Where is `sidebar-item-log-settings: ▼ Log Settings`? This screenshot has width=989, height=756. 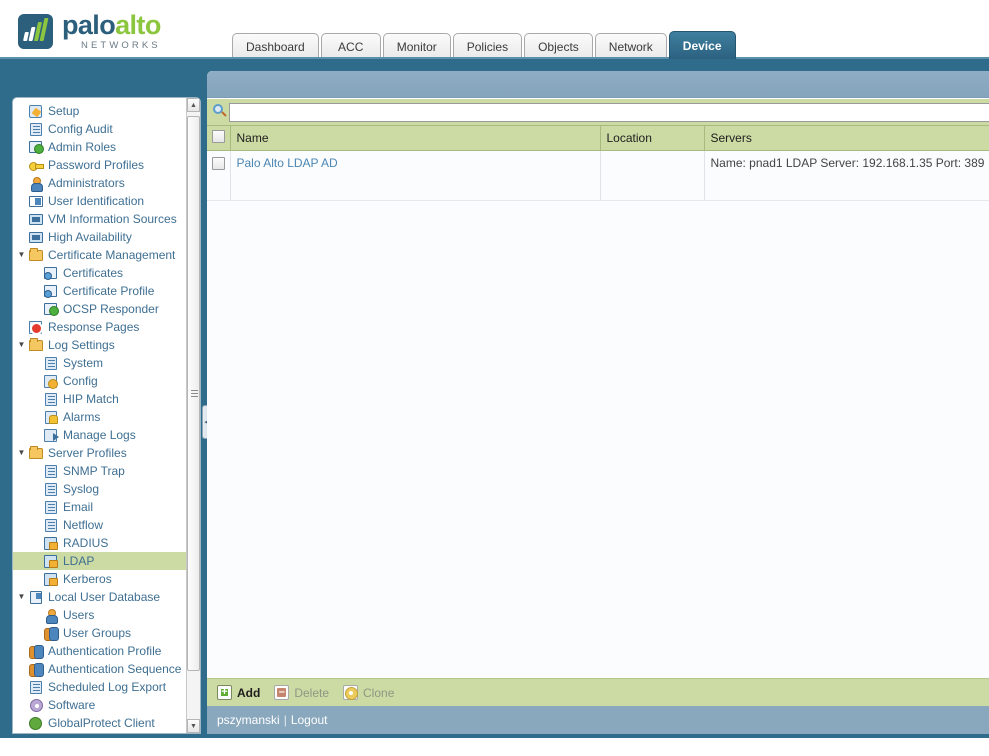 sidebar-item-log-settings: ▼ Log Settings is located at coordinates (100, 345).